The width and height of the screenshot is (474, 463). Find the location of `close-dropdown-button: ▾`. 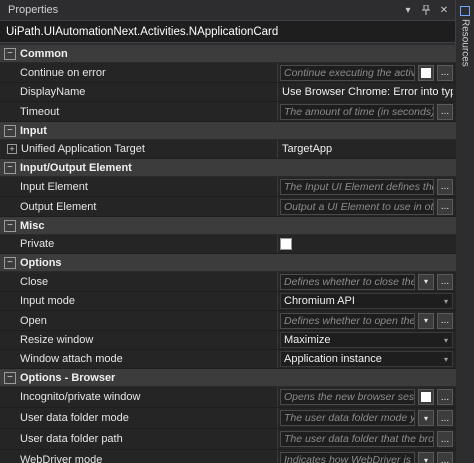

close-dropdown-button: ▾ is located at coordinates (426, 281).